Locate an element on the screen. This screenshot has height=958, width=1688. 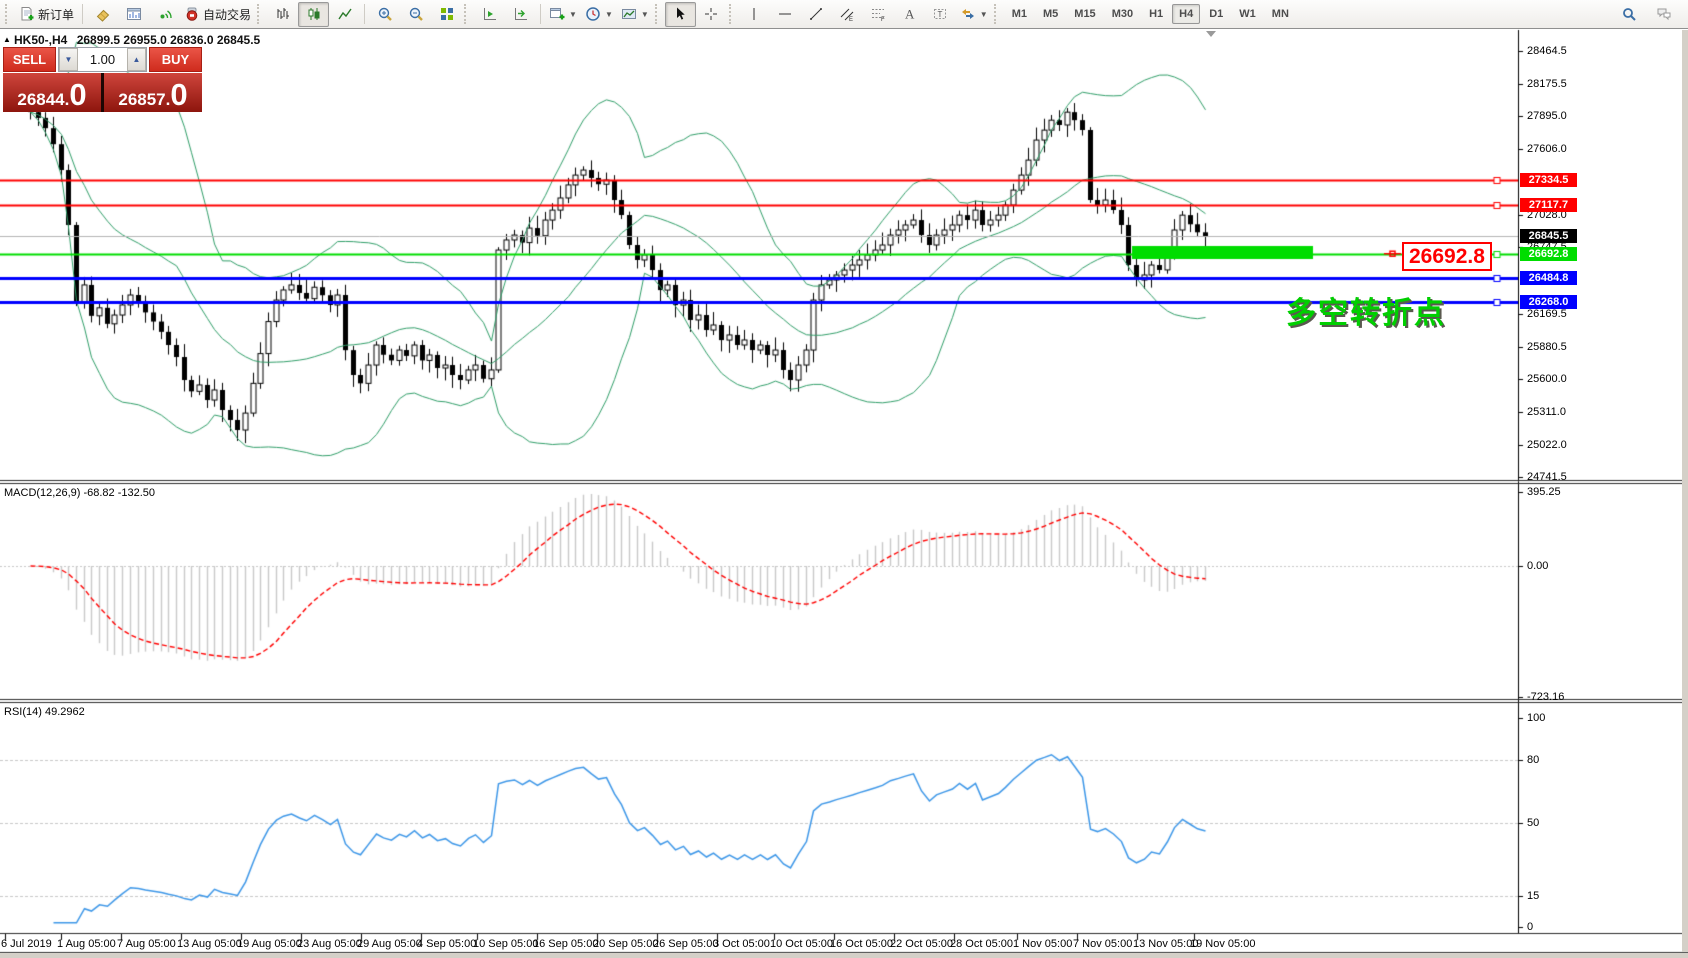
text-label-icon: T is located at coordinates (940, 14).